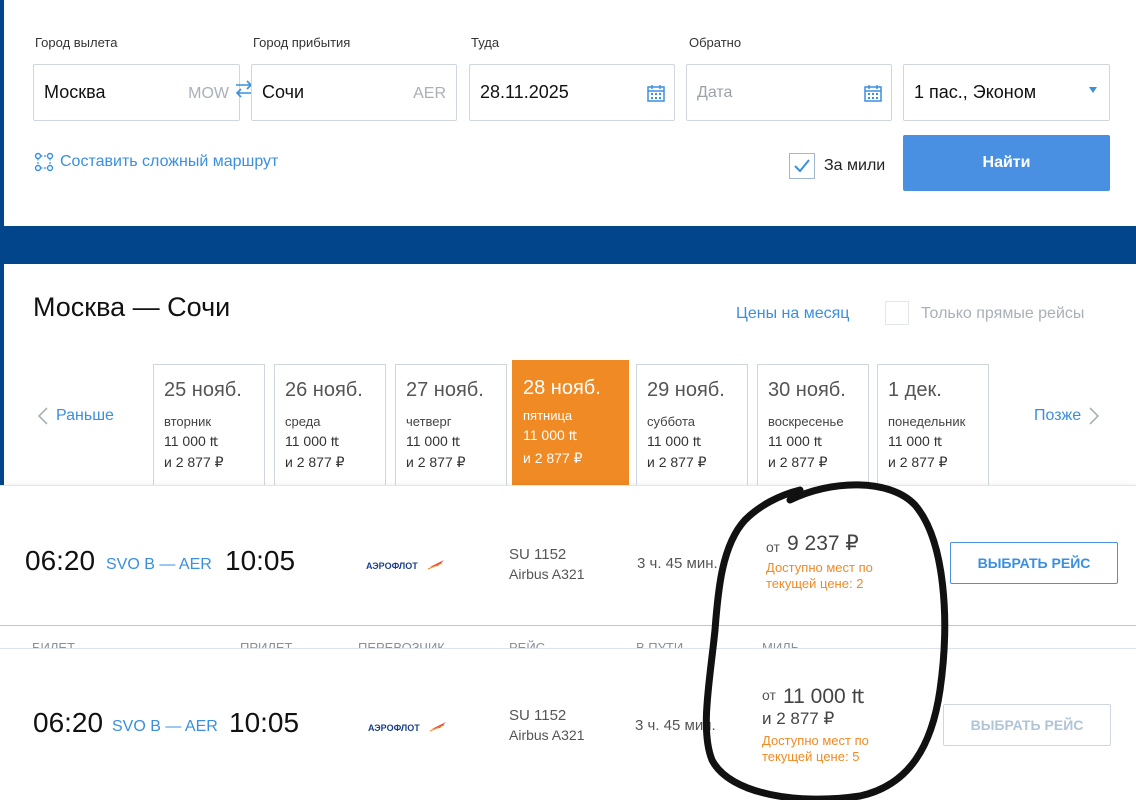  Describe the element at coordinates (927, 421) in the screenshot. I see `weekday-label: понедельник` at that location.